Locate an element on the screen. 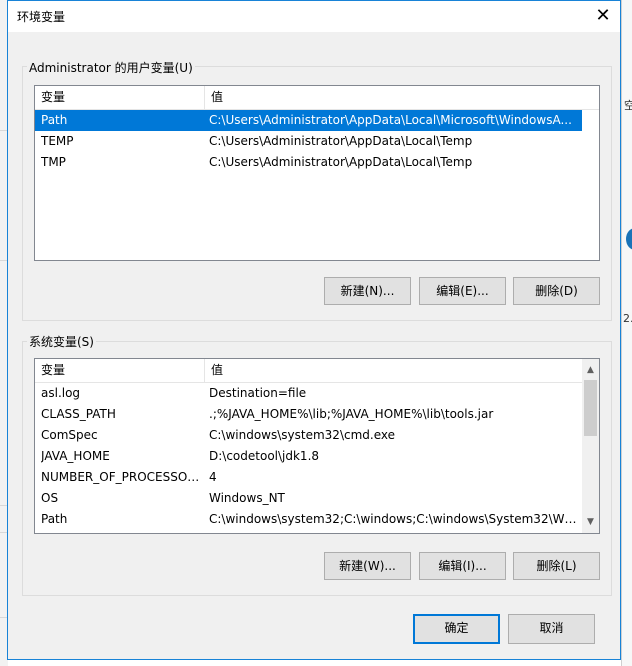 The height and width of the screenshot is (666, 632). variable-name: NUMBER_OF_PROCESSORS is located at coordinates (121, 477).